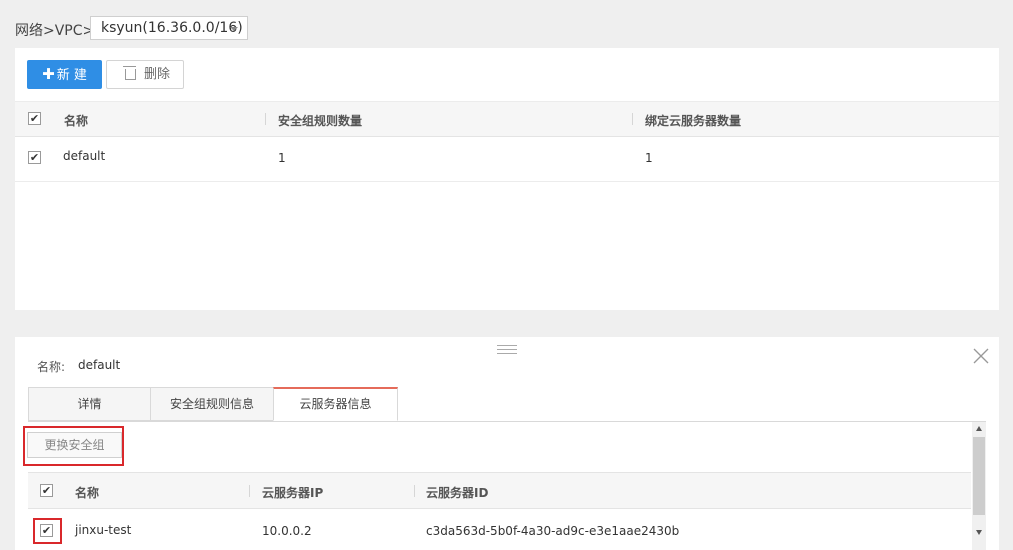 This screenshot has width=1013, height=550. What do you see at coordinates (89, 404) in the screenshot?
I see `tab-details: 详情` at bounding box center [89, 404].